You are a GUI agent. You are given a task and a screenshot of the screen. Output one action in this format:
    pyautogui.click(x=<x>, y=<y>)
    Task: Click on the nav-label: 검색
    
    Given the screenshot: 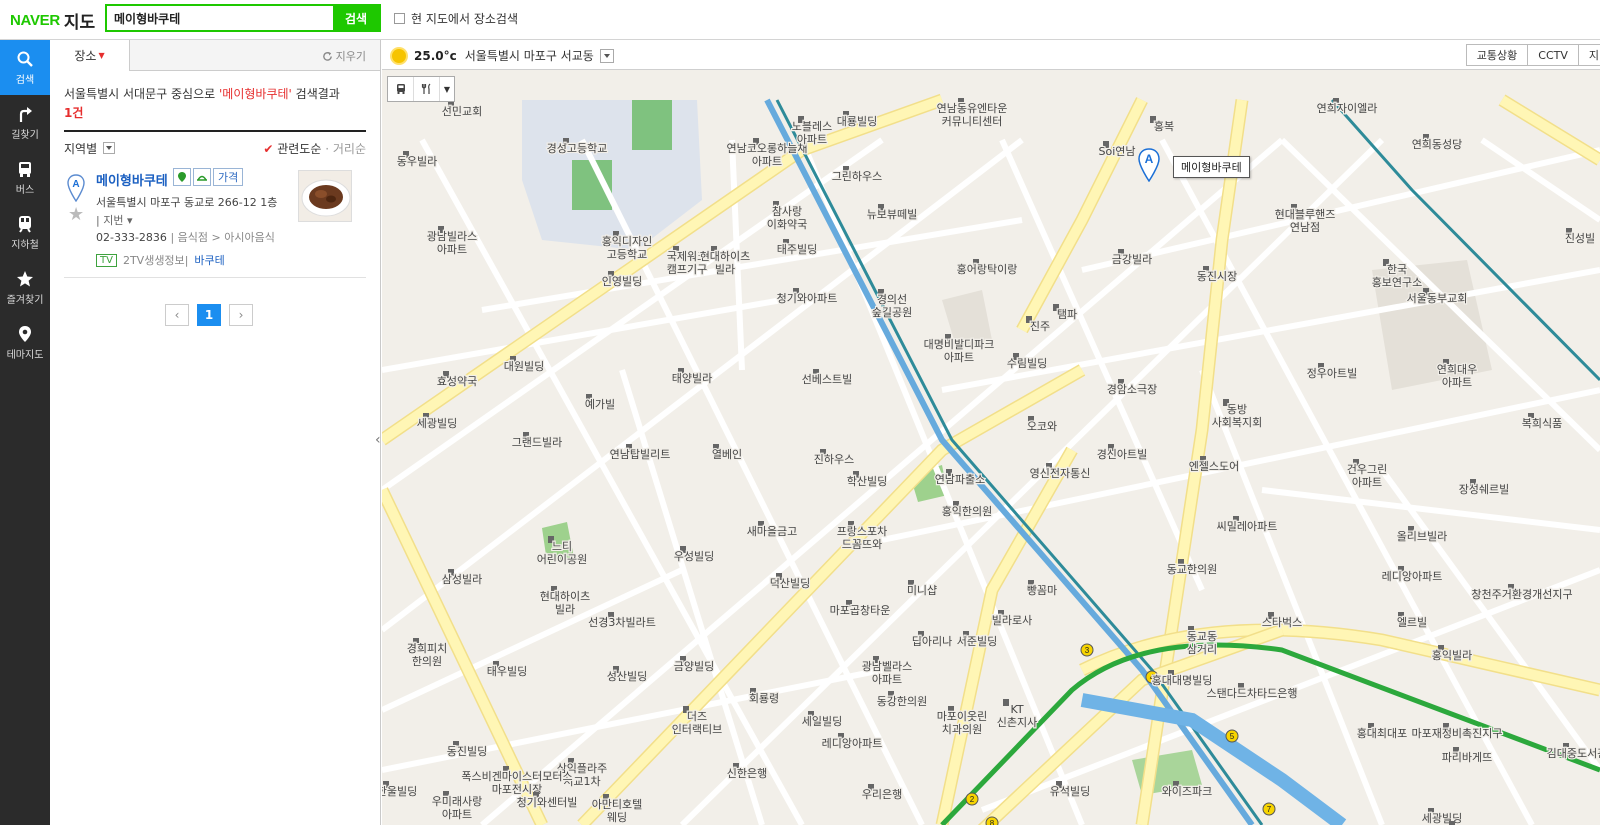 What is the action you would take?
    pyautogui.click(x=25, y=80)
    